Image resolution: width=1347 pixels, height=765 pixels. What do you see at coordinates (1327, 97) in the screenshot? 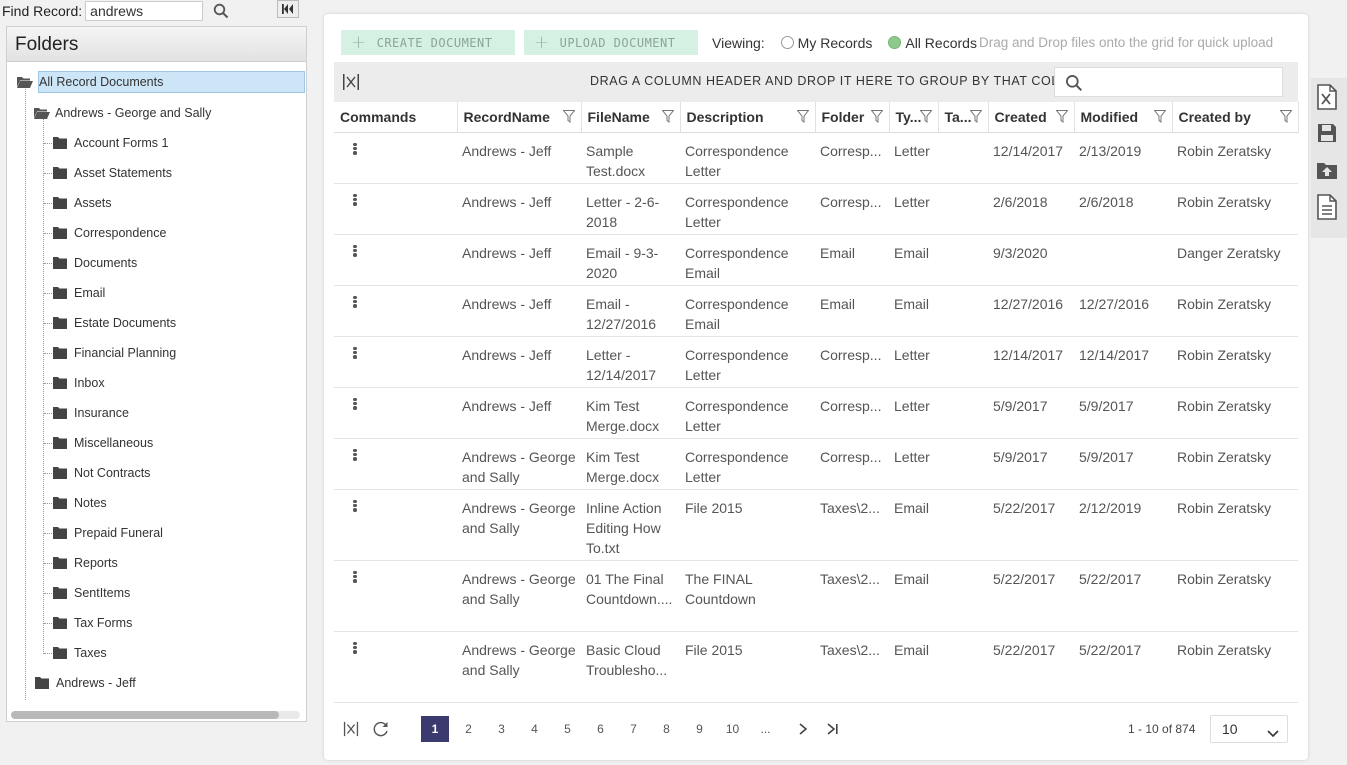
I see `excel-export-icon` at bounding box center [1327, 97].